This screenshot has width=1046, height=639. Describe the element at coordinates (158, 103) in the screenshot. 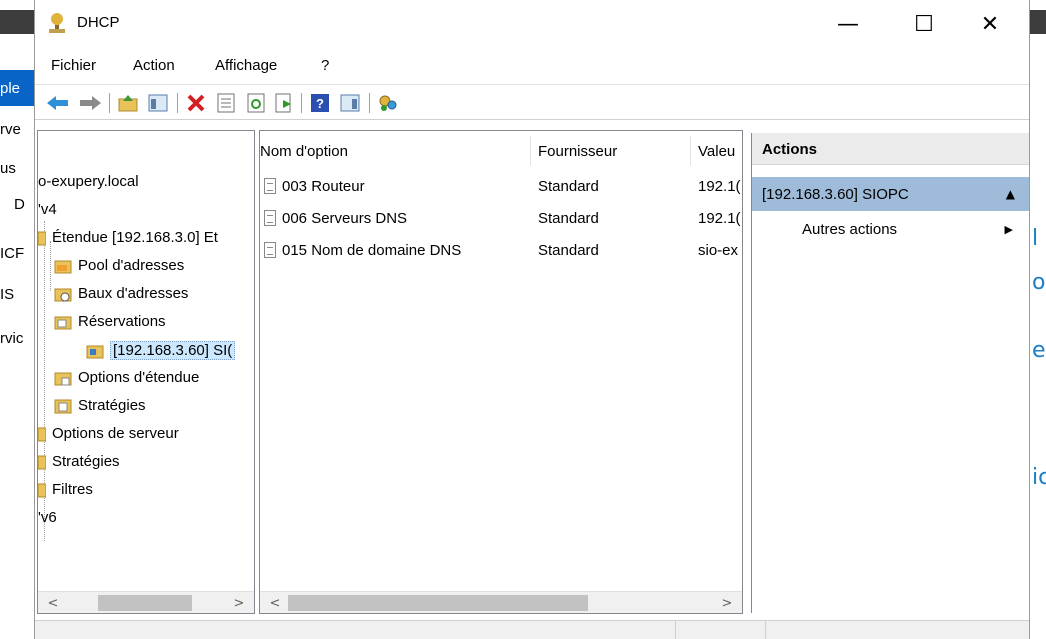

I see `show-hide-tree-icon` at that location.